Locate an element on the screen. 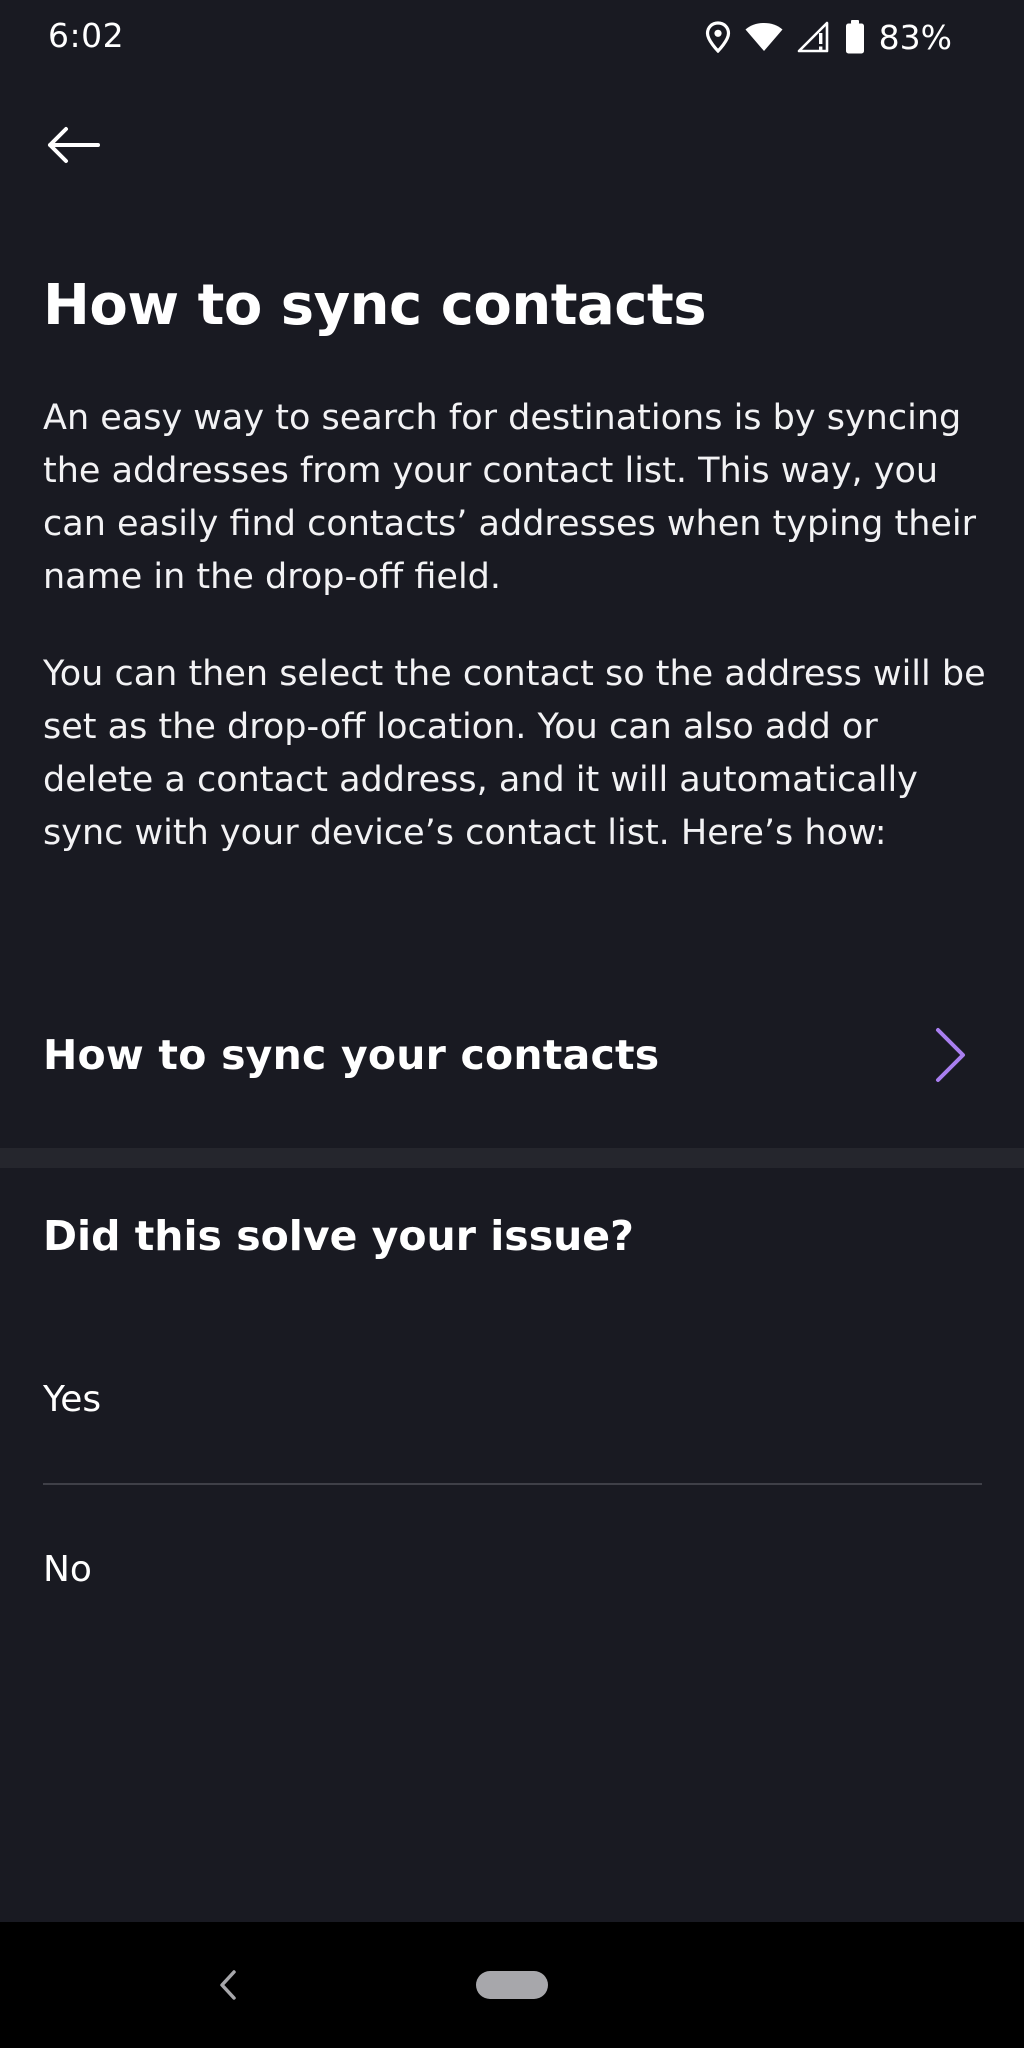 The height and width of the screenshot is (2048, 1024). option-divider is located at coordinates (512, 1484).